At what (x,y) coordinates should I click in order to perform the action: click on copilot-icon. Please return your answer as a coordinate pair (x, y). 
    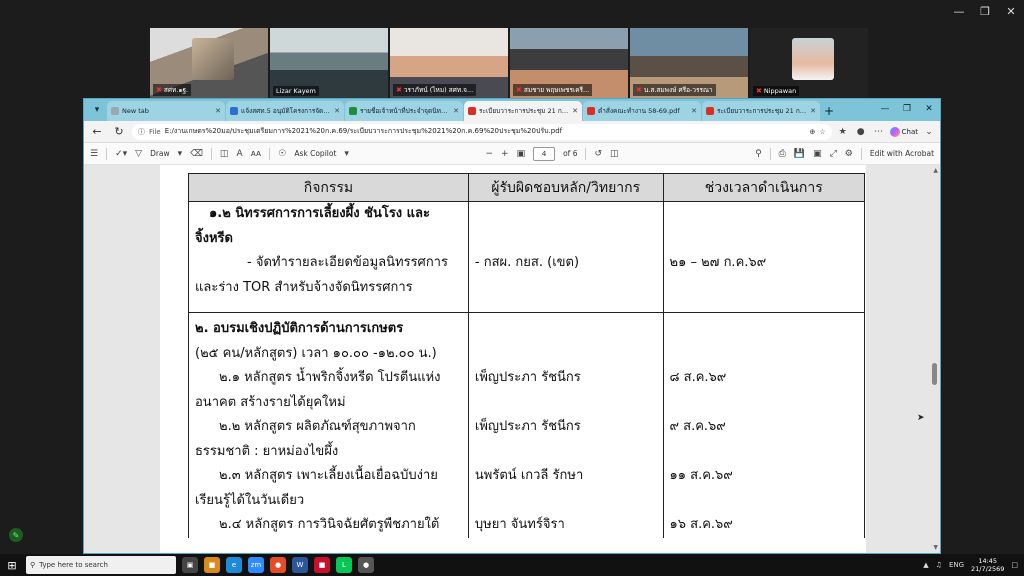
    Looking at the image, I should click on (894, 131).